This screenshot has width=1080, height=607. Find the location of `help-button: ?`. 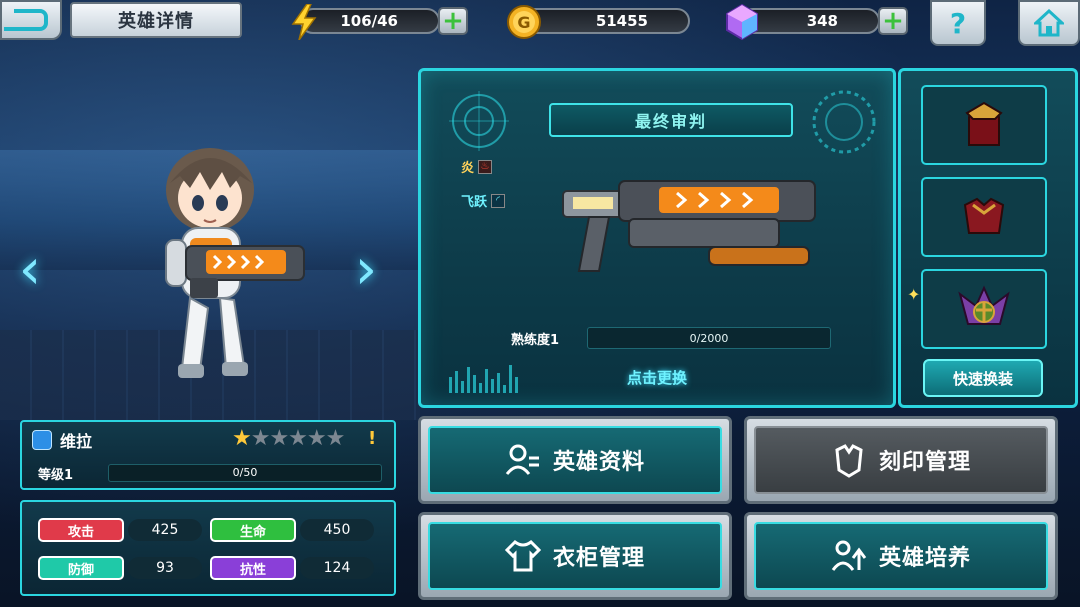

help-button: ? is located at coordinates (958, 23).